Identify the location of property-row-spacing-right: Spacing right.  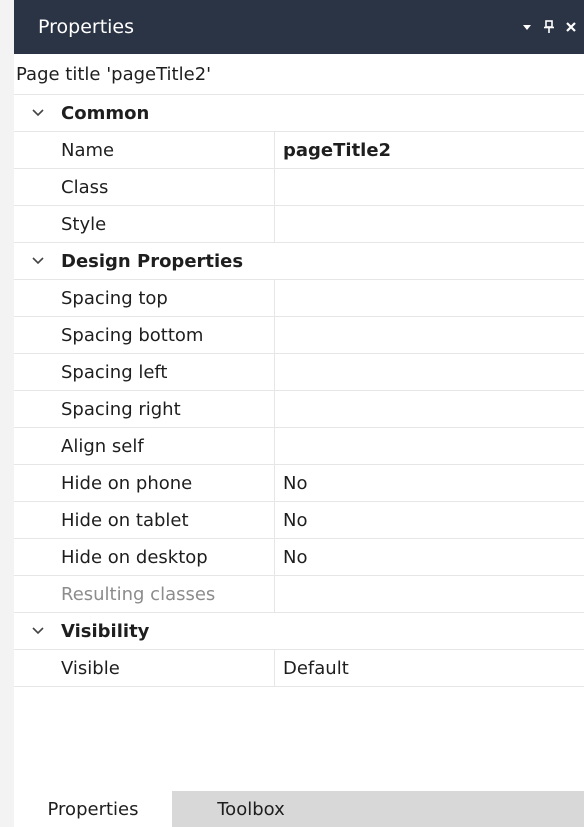
(299, 409).